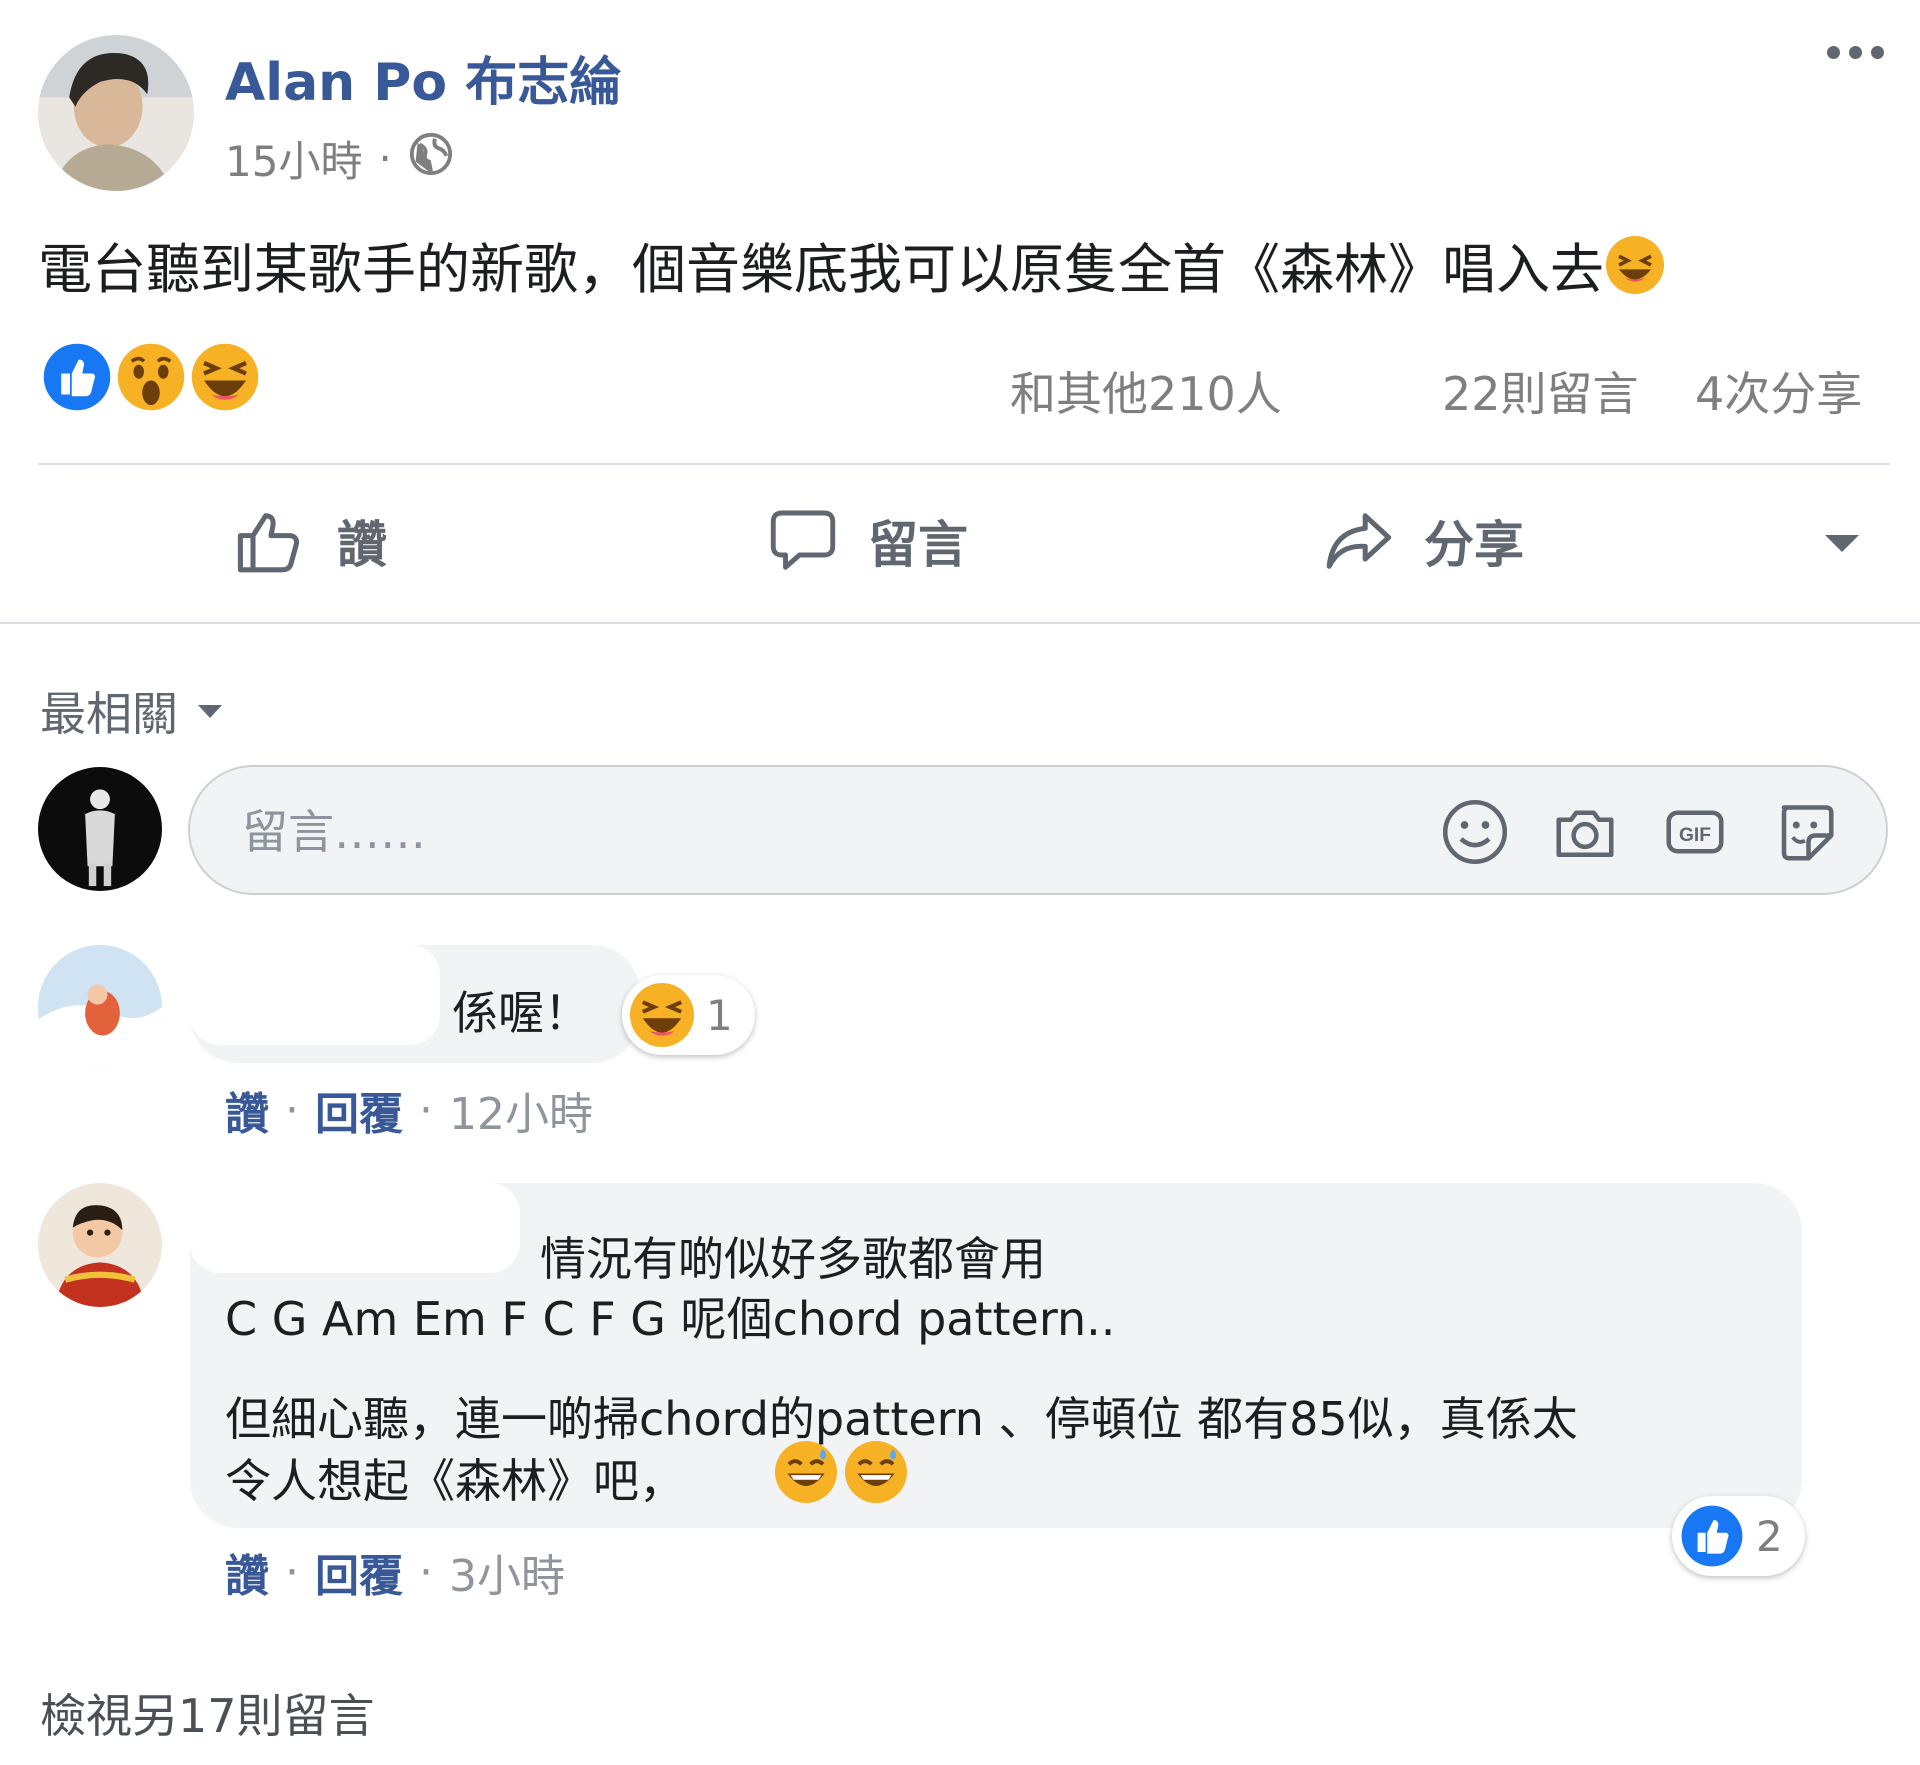 This screenshot has height=1765, width=1920. Describe the element at coordinates (918, 545) in the screenshot. I see `comment-label: 留言` at that location.